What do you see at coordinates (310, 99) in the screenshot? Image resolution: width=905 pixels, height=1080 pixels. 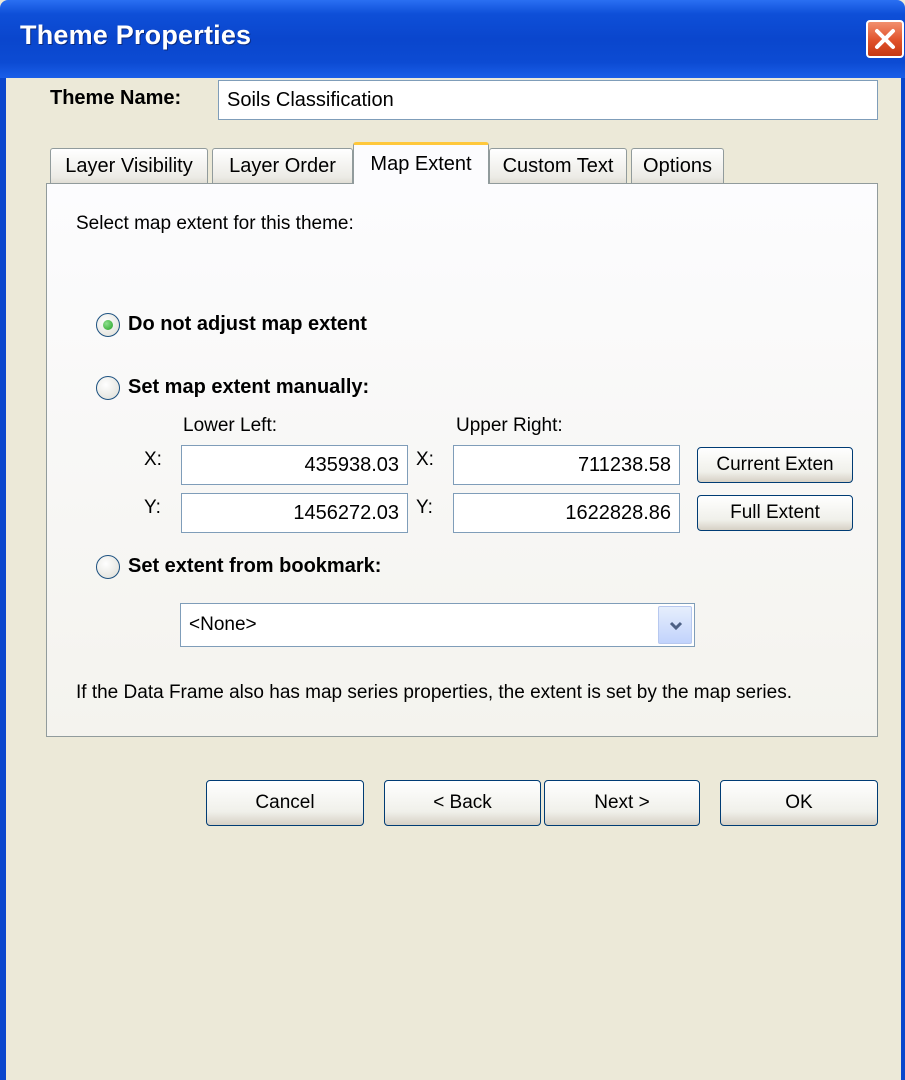 I see `theme-name-value: Soils Classification` at bounding box center [310, 99].